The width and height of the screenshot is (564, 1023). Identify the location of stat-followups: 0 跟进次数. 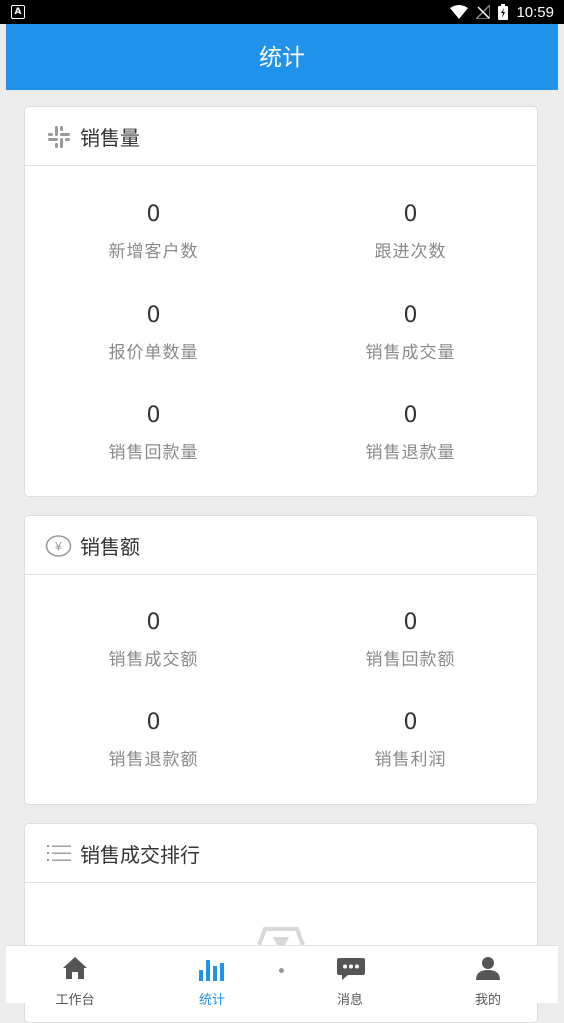
(410, 231).